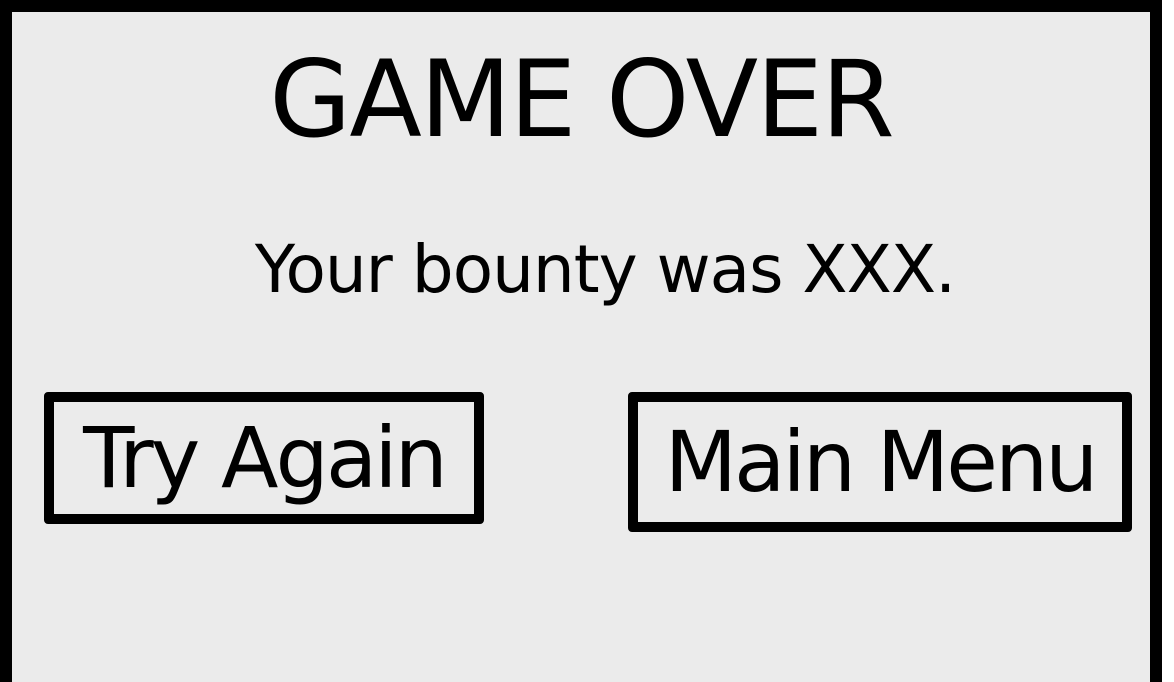 The height and width of the screenshot is (682, 1174). I want to click on main-menu-button: Main Menu, so click(880, 462).